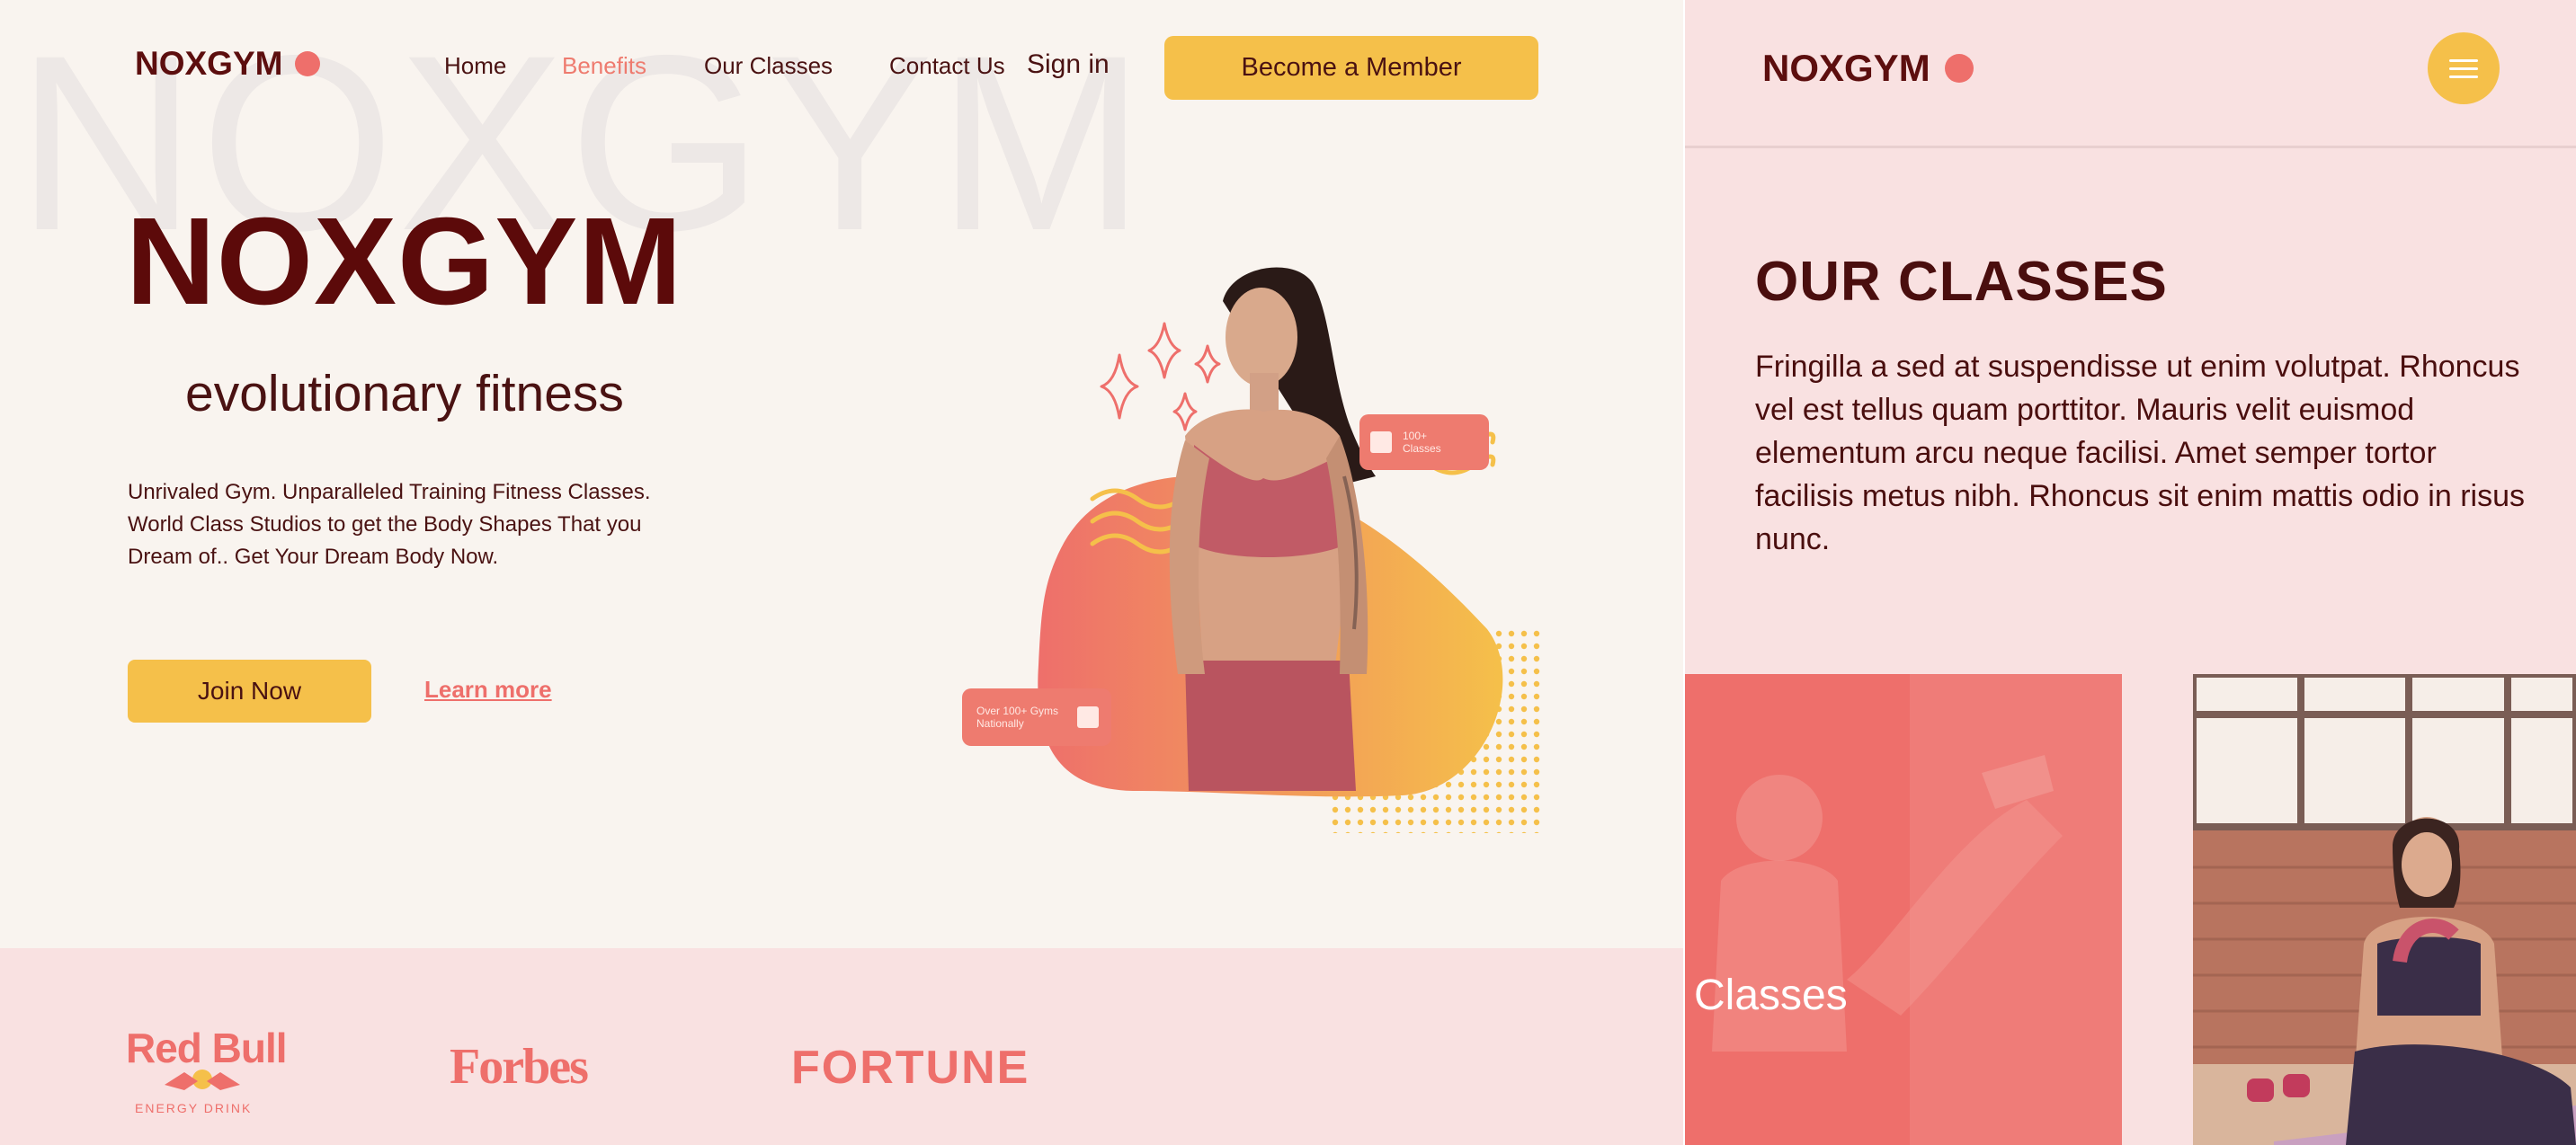  Describe the element at coordinates (947, 66) in the screenshot. I see `nav-contact-us: Contact Us` at that location.